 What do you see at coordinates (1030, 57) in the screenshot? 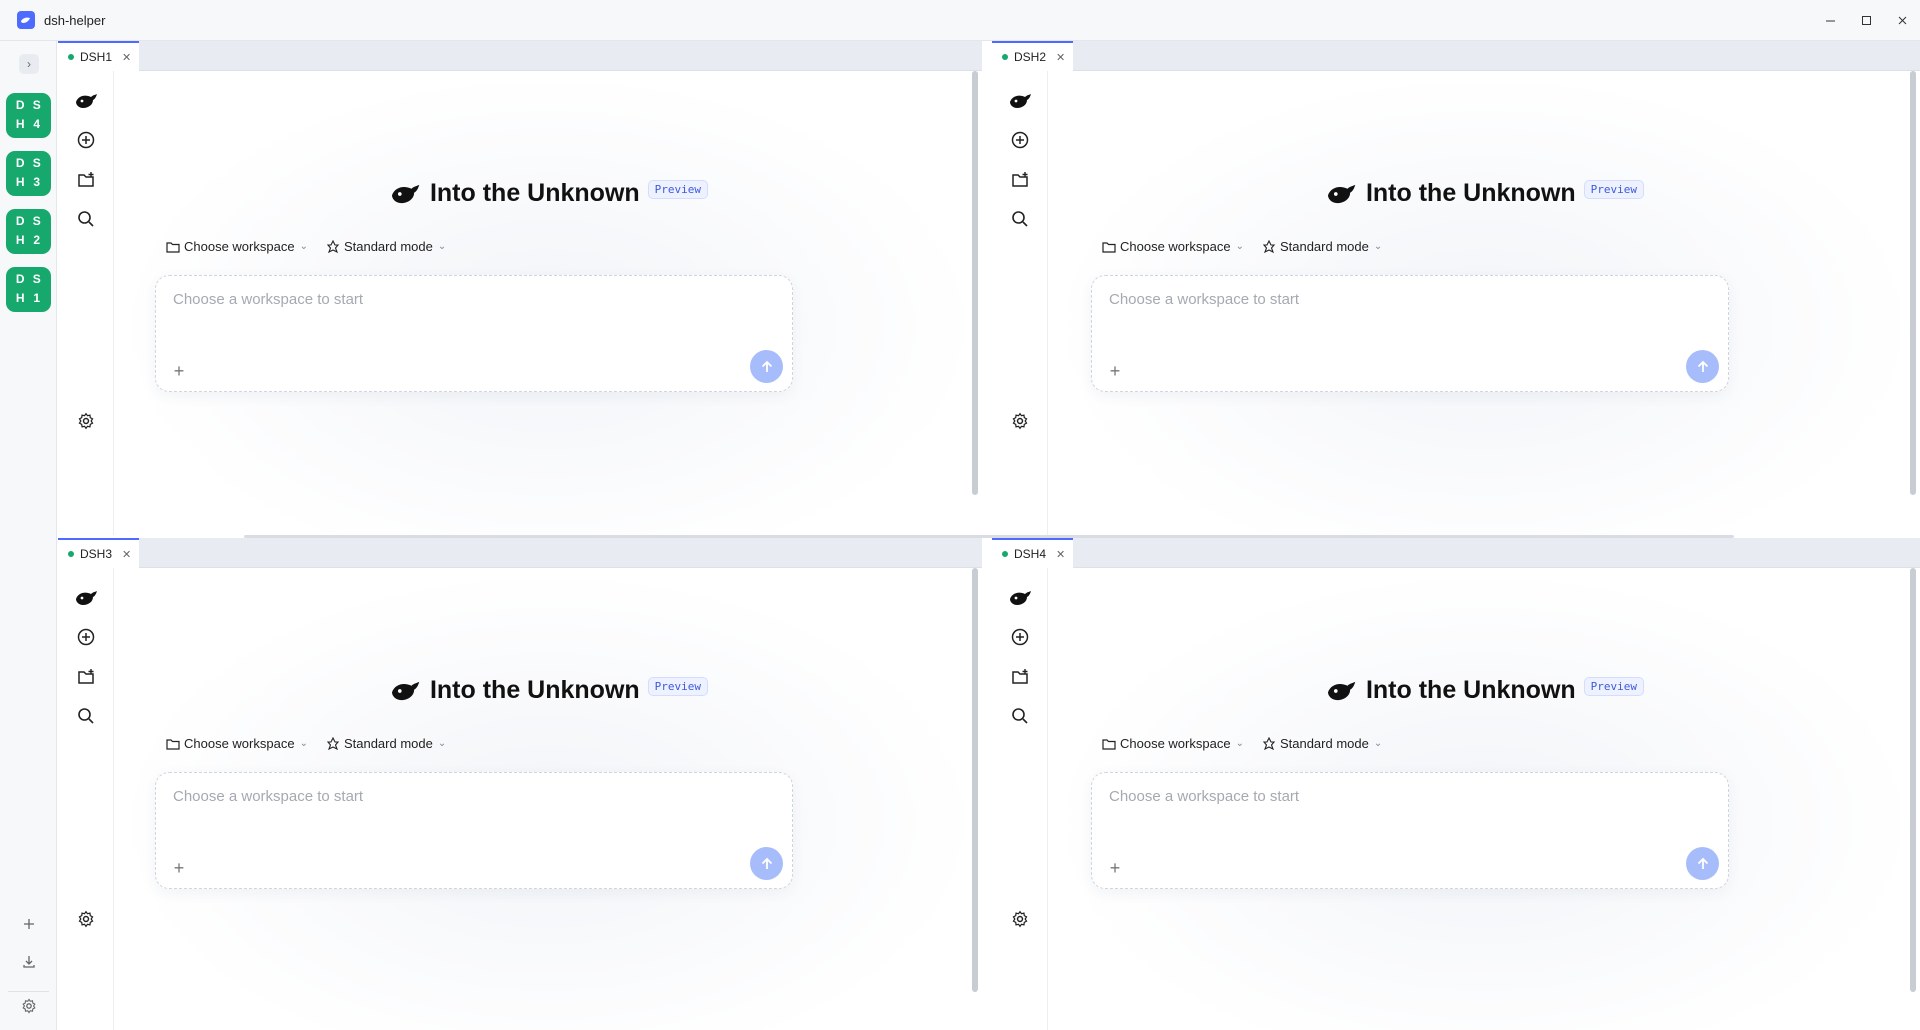
I see `tab-label: DSH2` at bounding box center [1030, 57].